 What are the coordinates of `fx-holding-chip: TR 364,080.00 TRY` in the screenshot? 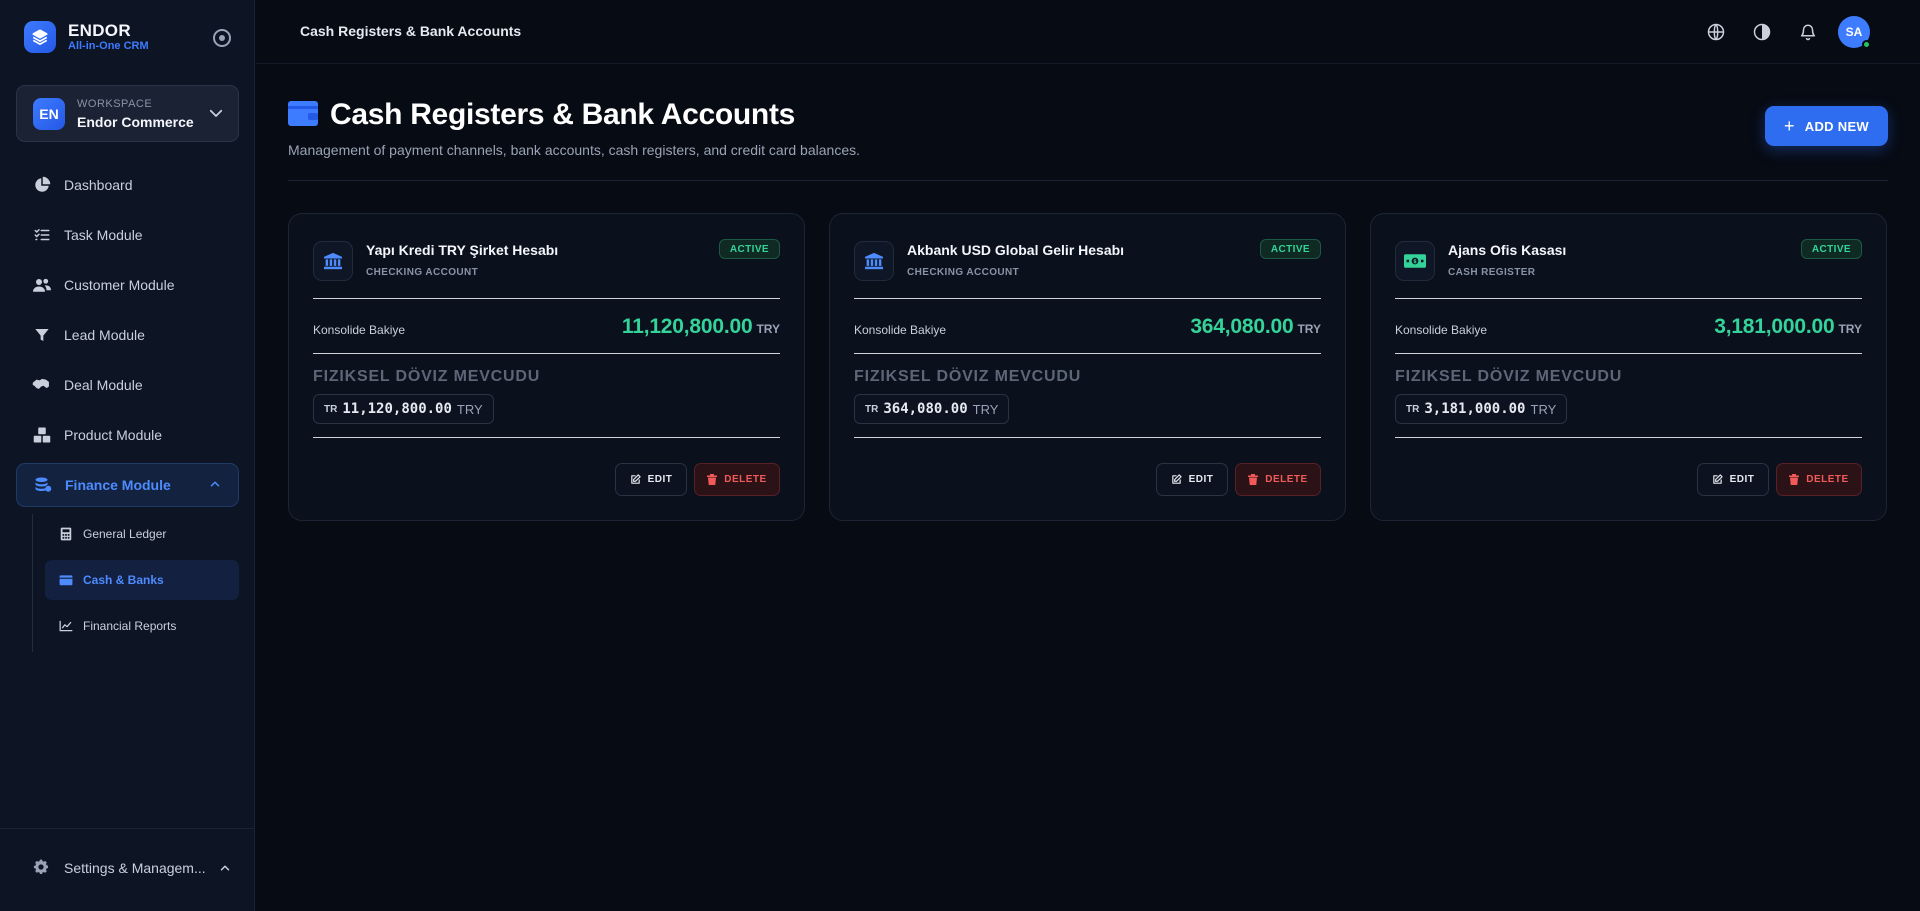 It's located at (932, 409).